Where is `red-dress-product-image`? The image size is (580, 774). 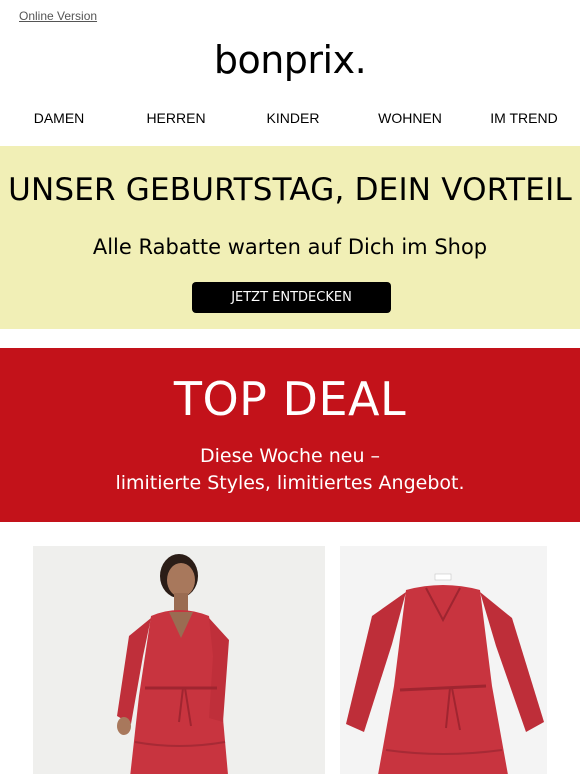
red-dress-product-image is located at coordinates (443, 660).